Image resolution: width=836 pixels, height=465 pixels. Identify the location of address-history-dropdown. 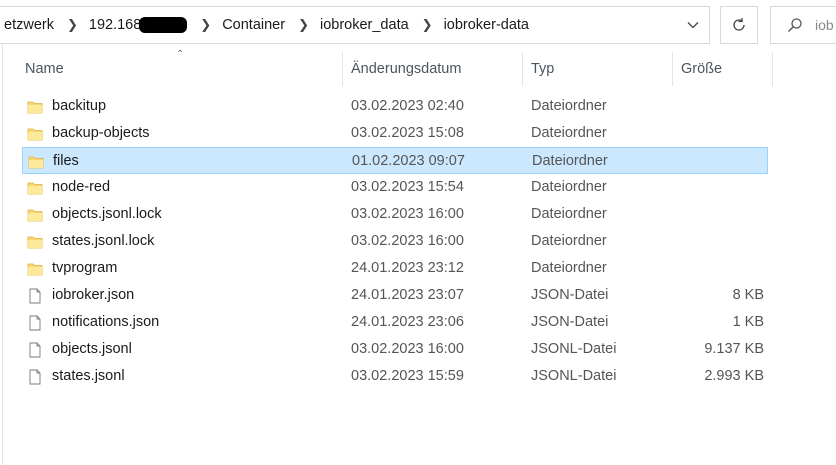
(693, 25).